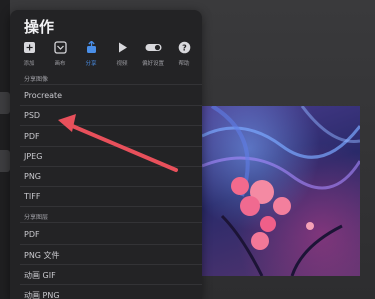 This screenshot has width=375, height=299. Describe the element at coordinates (91, 56) in the screenshot. I see `tab-share: 分享` at that location.